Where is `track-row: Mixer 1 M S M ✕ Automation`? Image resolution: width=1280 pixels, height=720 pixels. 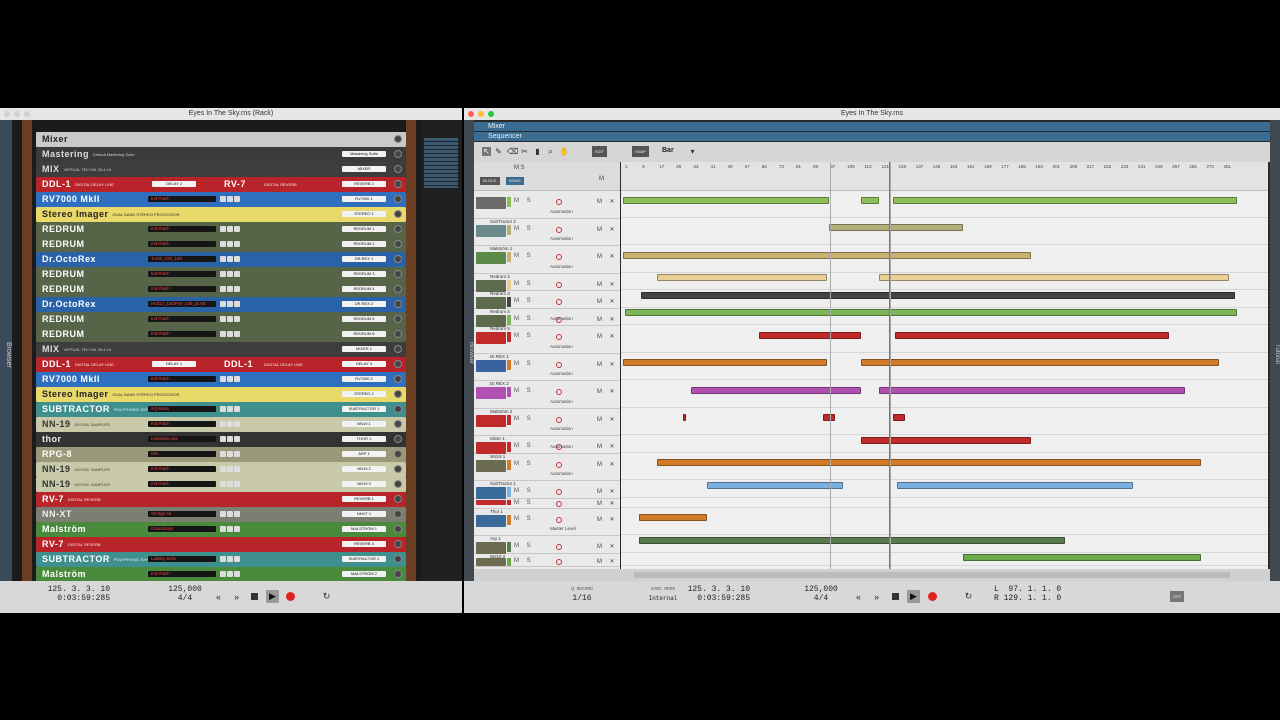
track-row: Mixer 1 M S M ✕ Automation is located at coordinates (547, 445).